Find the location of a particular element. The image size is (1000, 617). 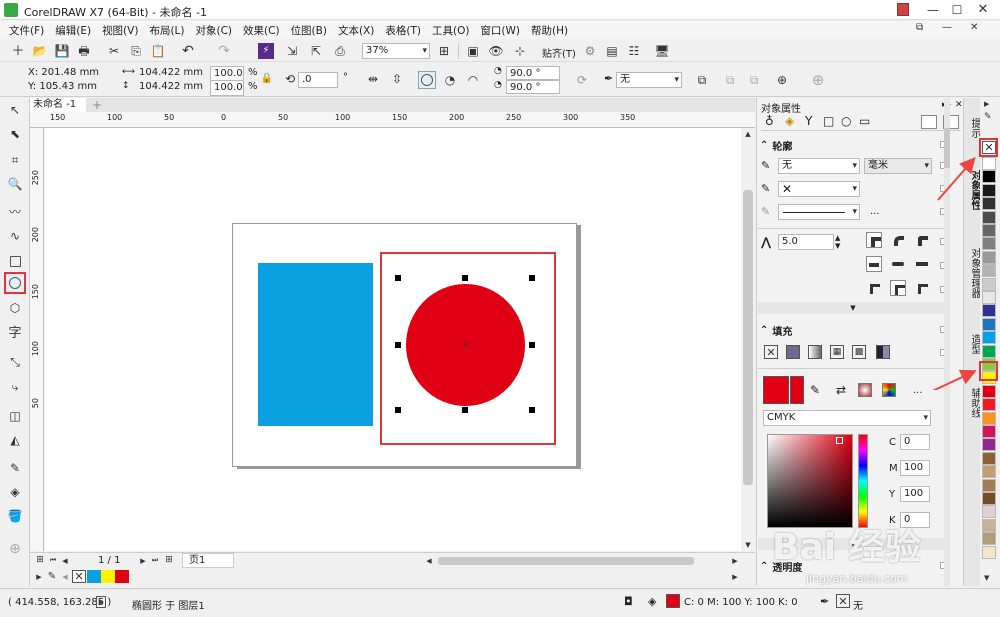

end-angle-field: 90.0 ° is located at coordinates (533, 87).